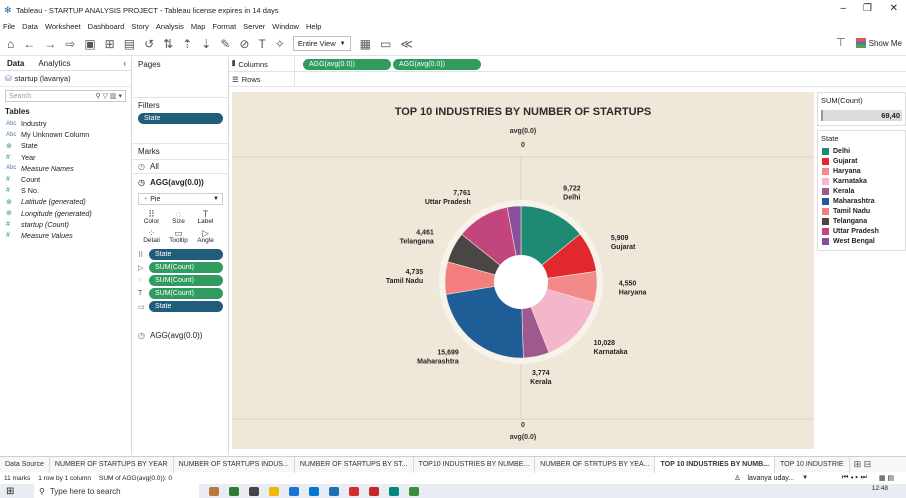 The width and height of the screenshot is (906, 498). What do you see at coordinates (365, 44) in the screenshot?
I see `presentation-icon: ▦` at bounding box center [365, 44].